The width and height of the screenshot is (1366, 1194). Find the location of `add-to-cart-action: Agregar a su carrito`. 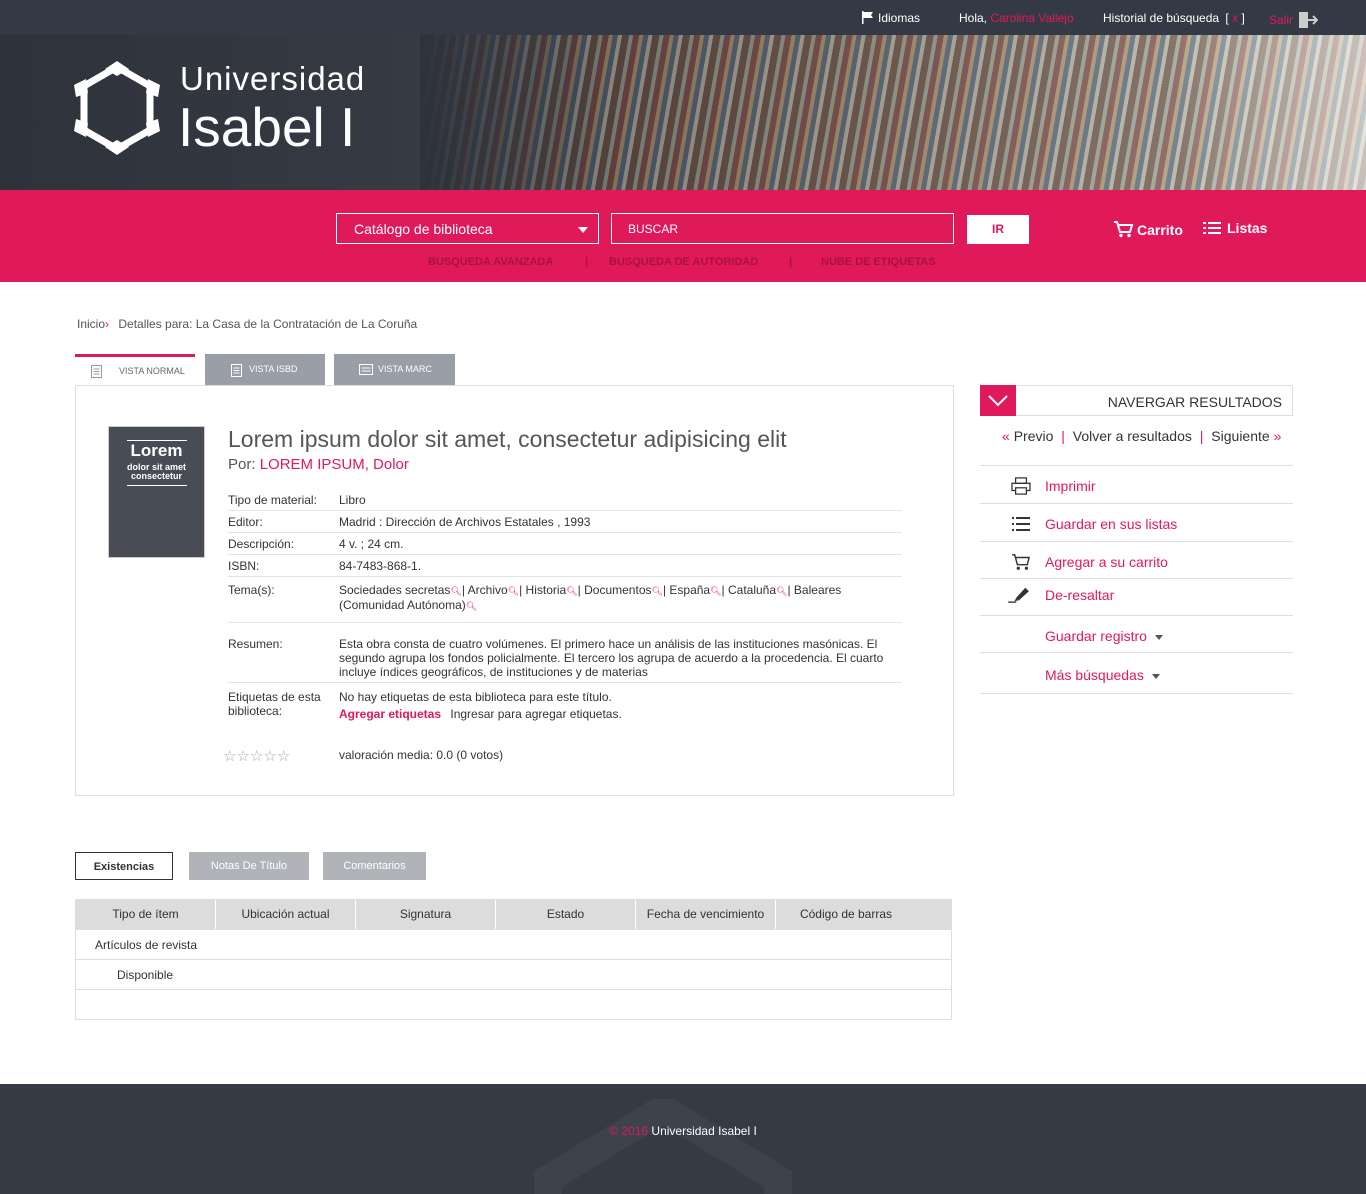

add-to-cart-action: Agregar a su carrito is located at coordinates (1136, 560).